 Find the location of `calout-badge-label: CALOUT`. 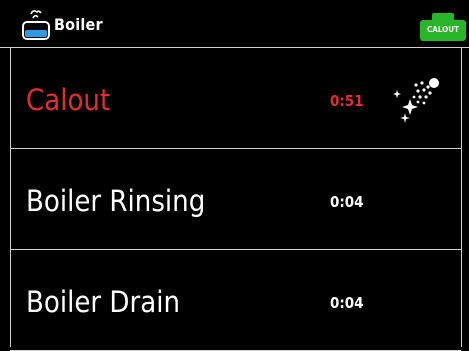

calout-badge-label: CALOUT is located at coordinates (443, 29).